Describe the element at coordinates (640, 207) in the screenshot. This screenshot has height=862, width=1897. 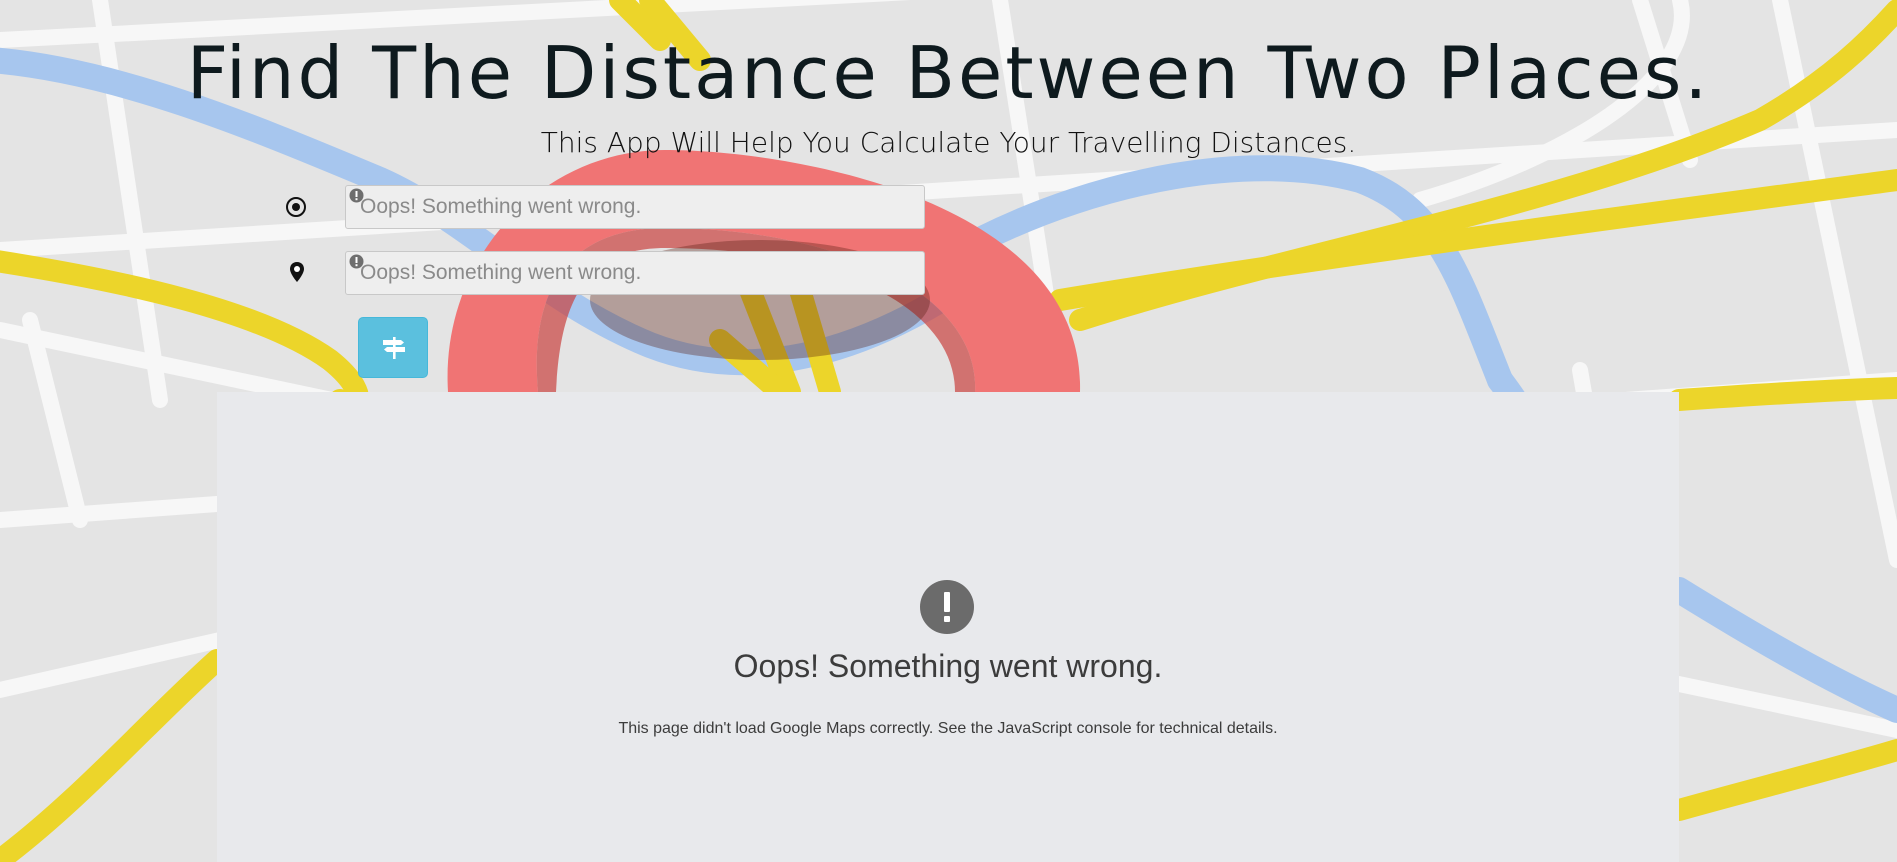
I see `origin-input` at that location.